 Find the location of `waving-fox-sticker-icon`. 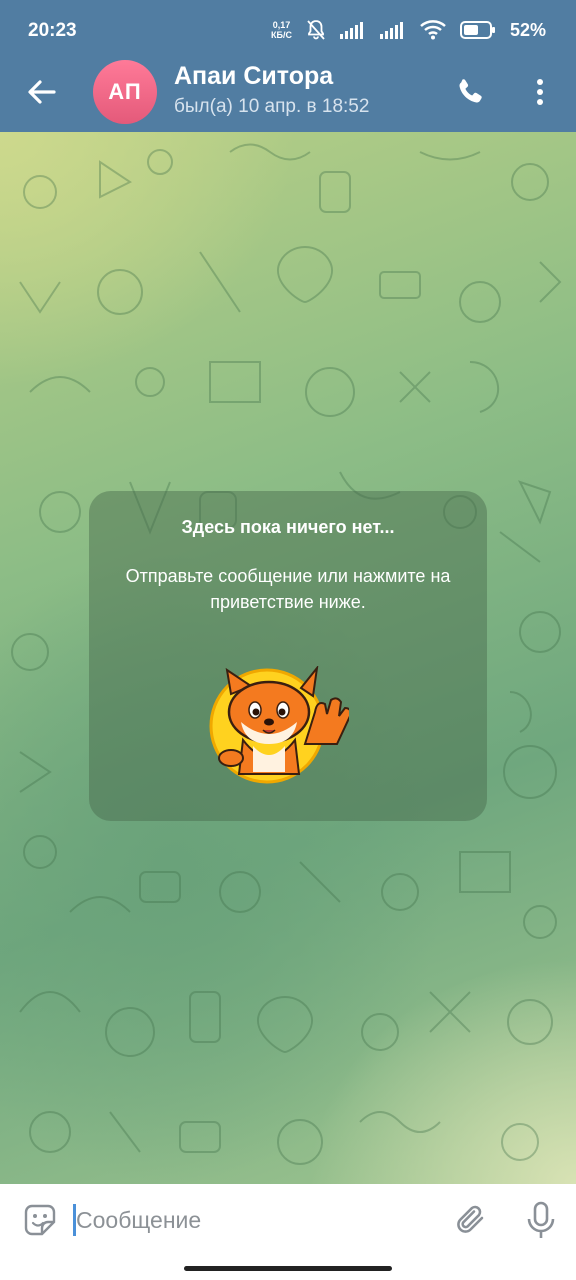

waving-fox-sticker-icon is located at coordinates (279, 726).